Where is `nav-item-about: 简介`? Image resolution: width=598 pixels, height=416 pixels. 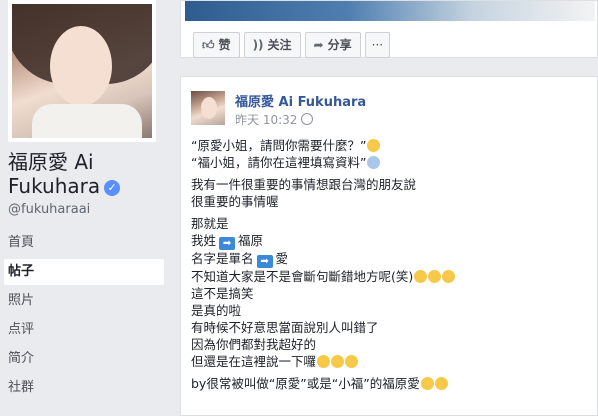
nav-item-about: 简介 is located at coordinates (86, 359).